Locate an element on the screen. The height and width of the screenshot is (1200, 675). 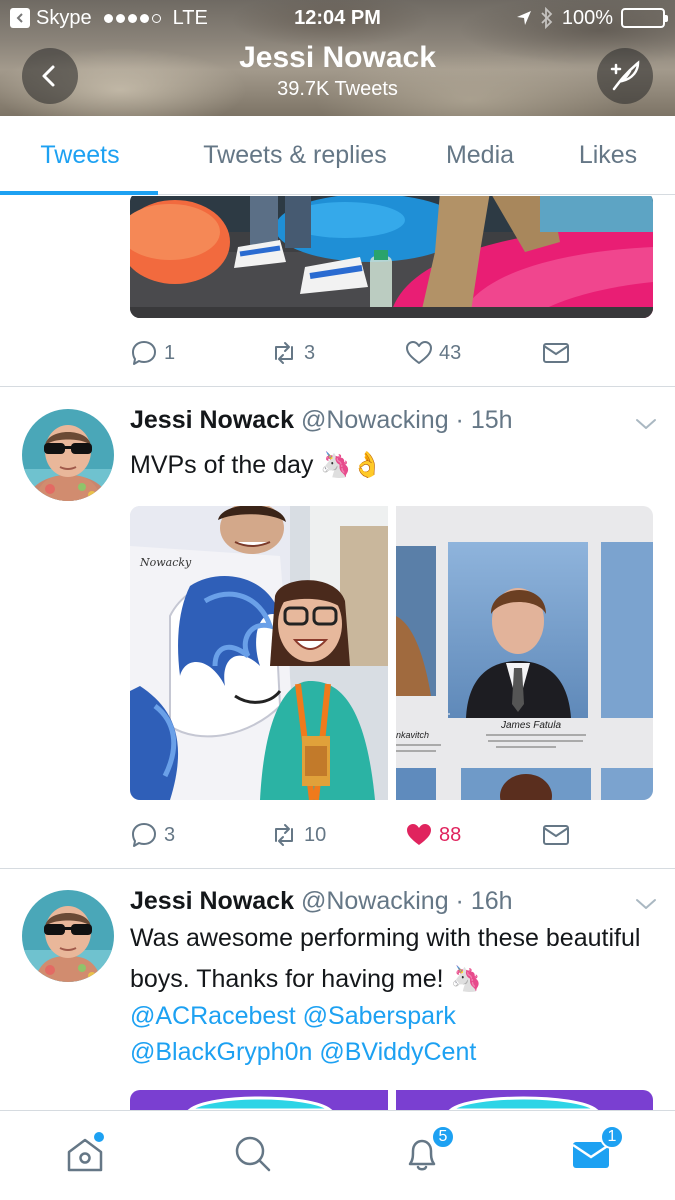
like-button: 88 is located at coordinates (433, 835).